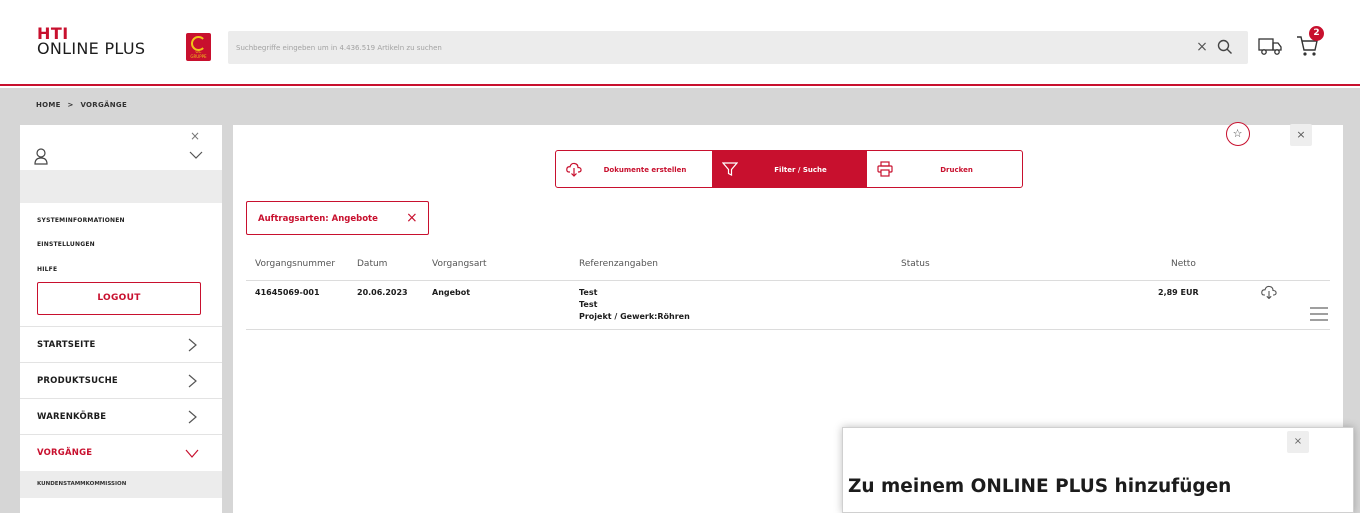  What do you see at coordinates (295, 264) in the screenshot?
I see `column-header-vorgangsnummer: Vorgangsnummer` at bounding box center [295, 264].